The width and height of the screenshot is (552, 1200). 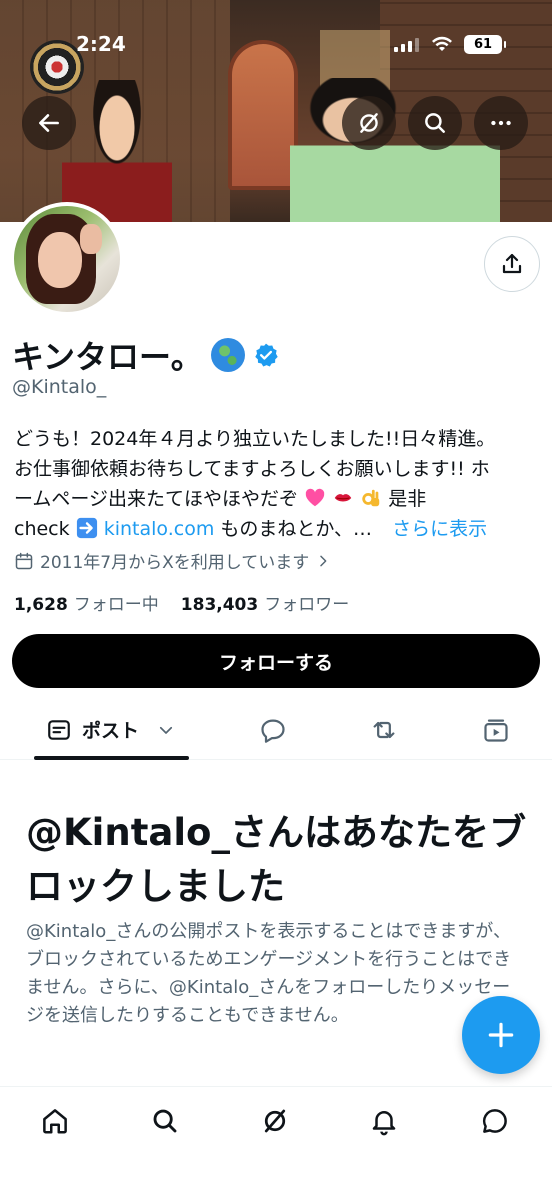 I want to click on pink-heart-emoji-icon, so click(x=315, y=497).